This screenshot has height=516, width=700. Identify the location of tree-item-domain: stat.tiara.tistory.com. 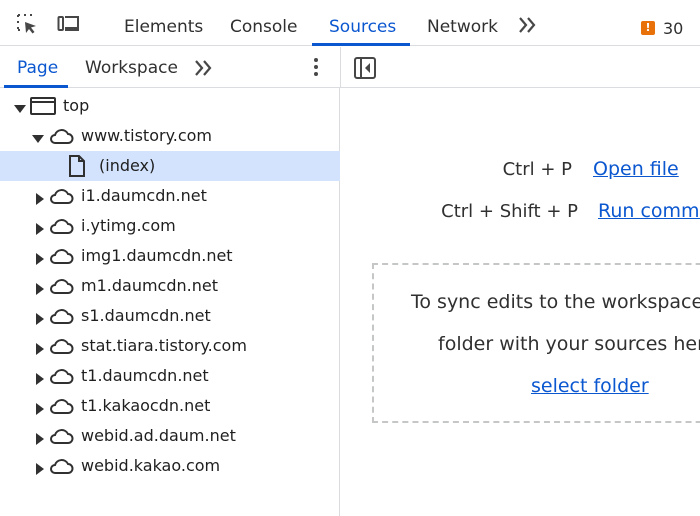
(170, 346).